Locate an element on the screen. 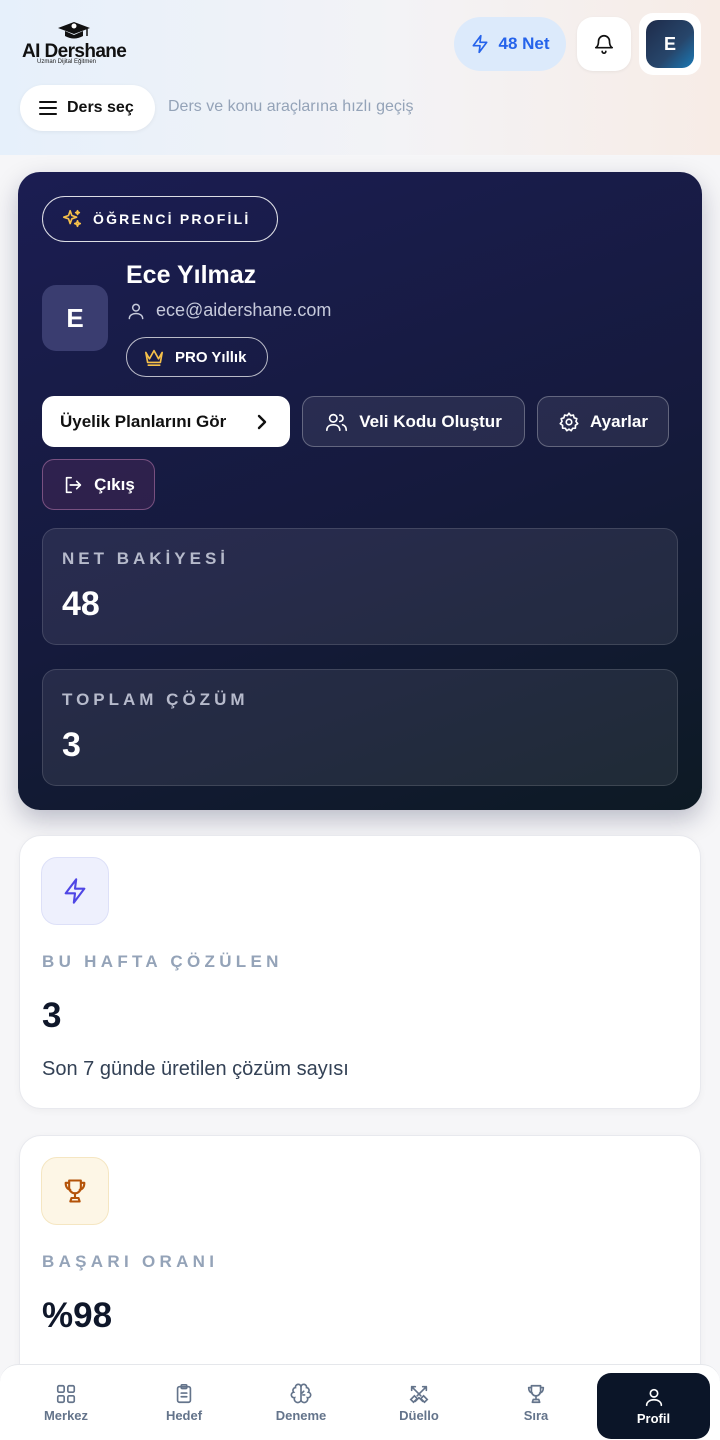  ders-hint-text: Ders ve konu araçlarına hızlı geçiş is located at coordinates (291, 106).